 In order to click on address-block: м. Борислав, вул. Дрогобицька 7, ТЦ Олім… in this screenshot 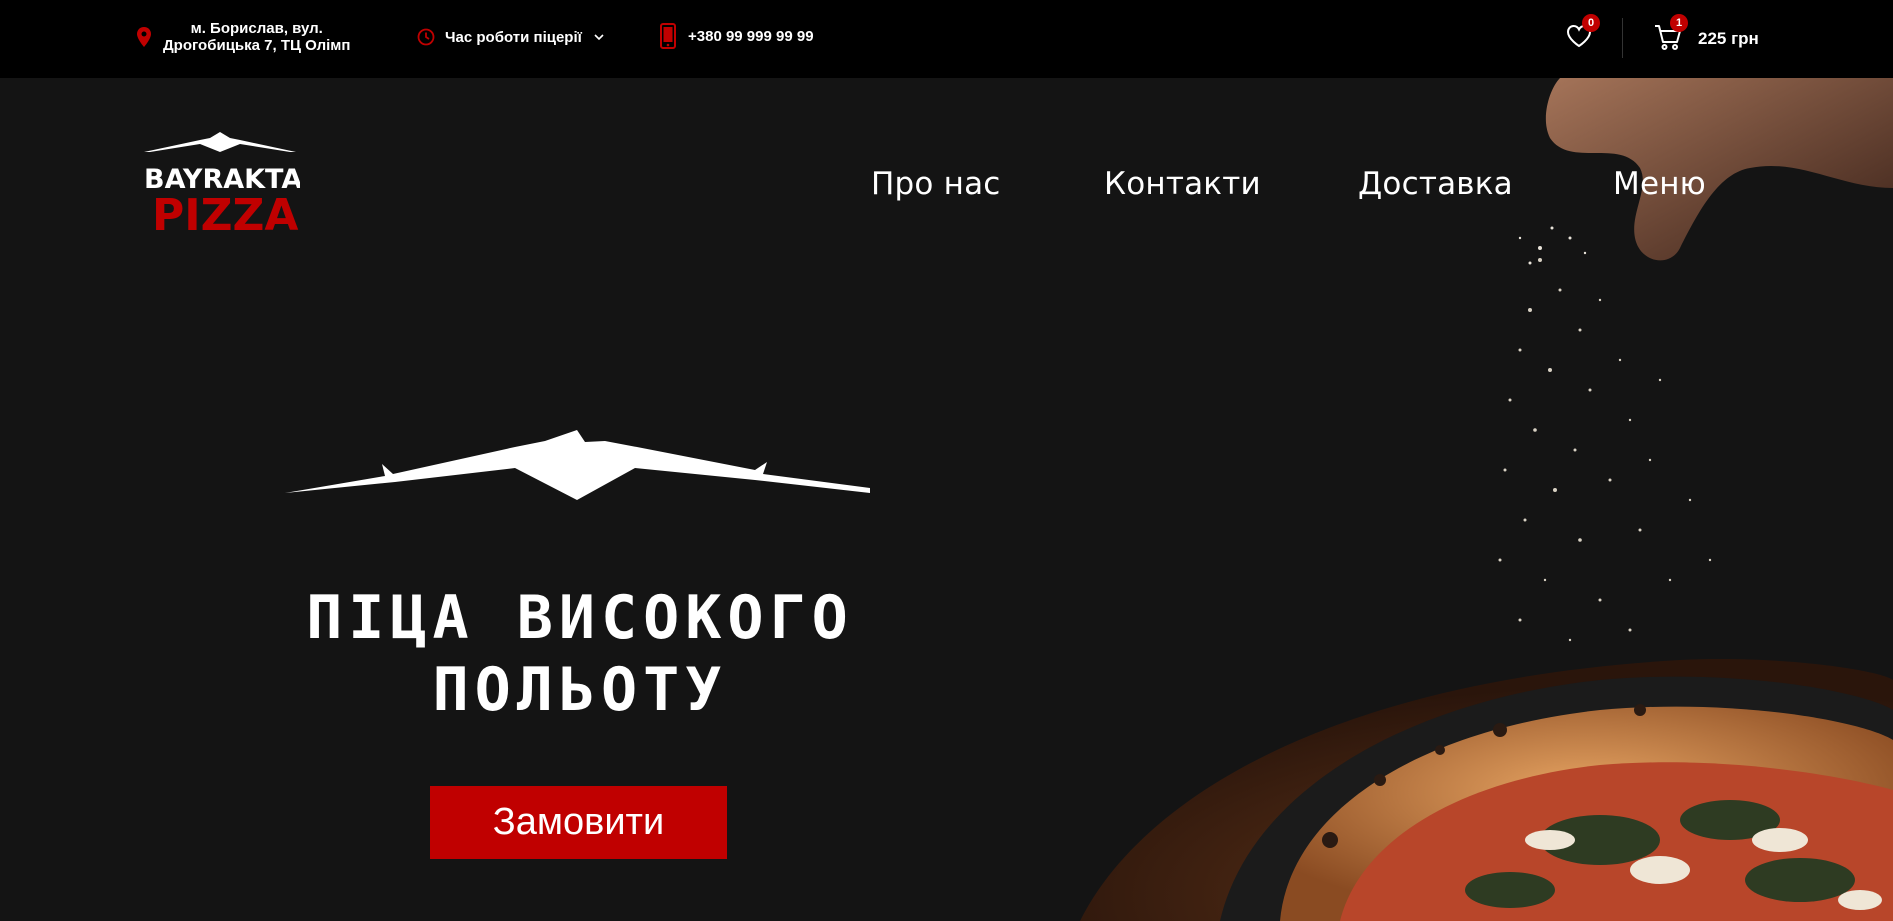, I will do `click(243, 37)`.